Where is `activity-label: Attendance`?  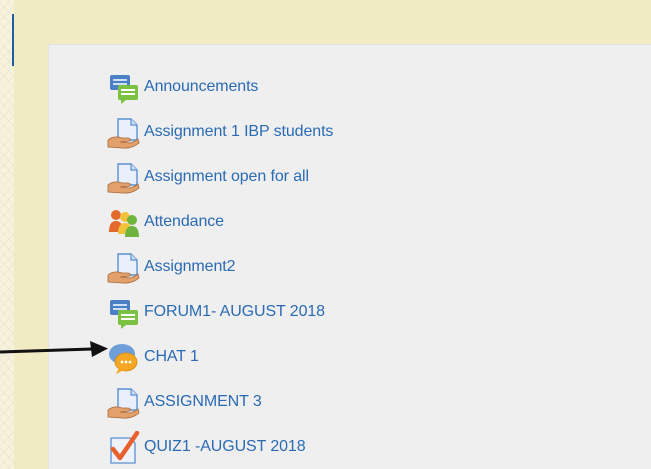 activity-label: Attendance is located at coordinates (184, 221).